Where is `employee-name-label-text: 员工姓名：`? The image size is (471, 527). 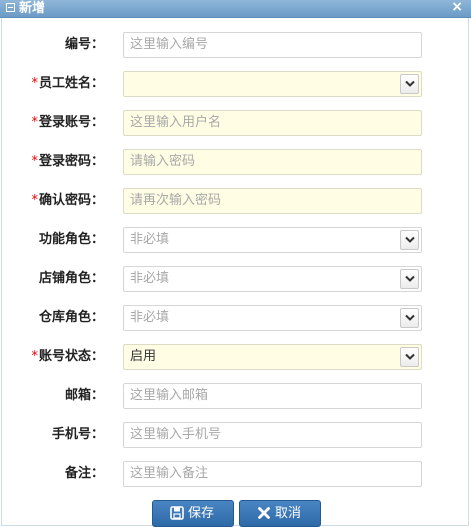 employee-name-label-text: 员工姓名： is located at coordinates (71, 83).